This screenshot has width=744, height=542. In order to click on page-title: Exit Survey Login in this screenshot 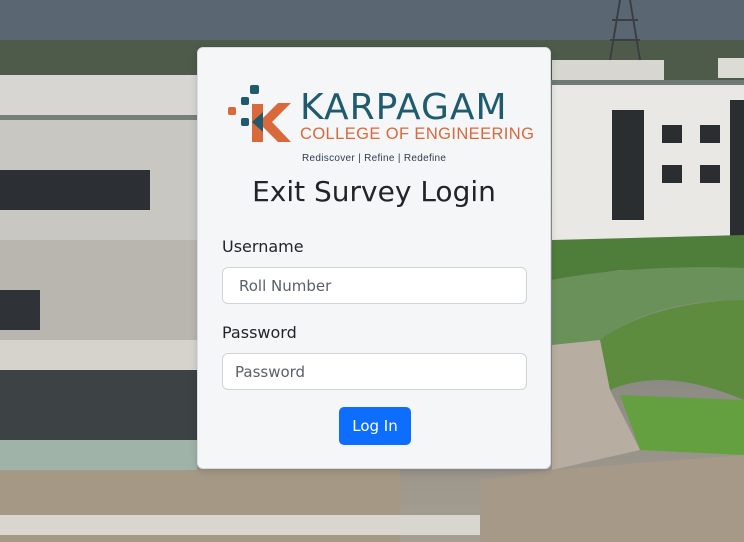, I will do `click(374, 191)`.